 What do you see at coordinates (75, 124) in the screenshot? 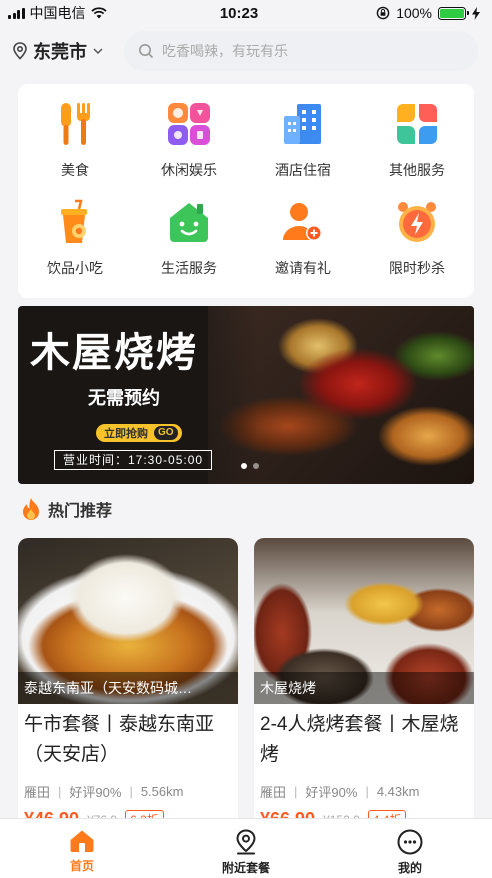
I see `food-icon` at bounding box center [75, 124].